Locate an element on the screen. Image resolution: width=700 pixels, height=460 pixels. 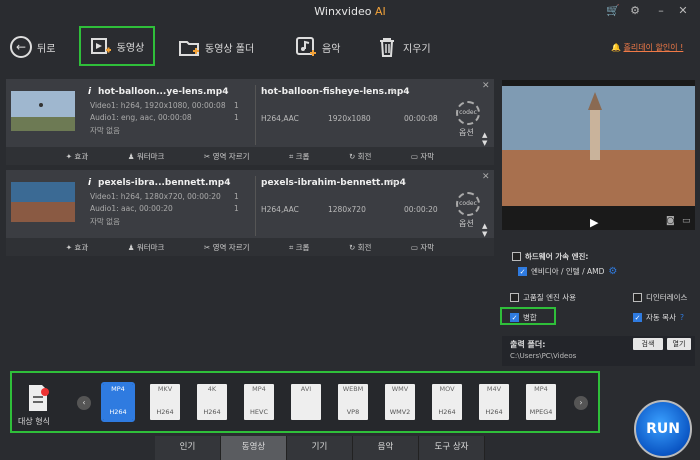
format-tile: WEBM VP8 is located at coordinates (353, 402).